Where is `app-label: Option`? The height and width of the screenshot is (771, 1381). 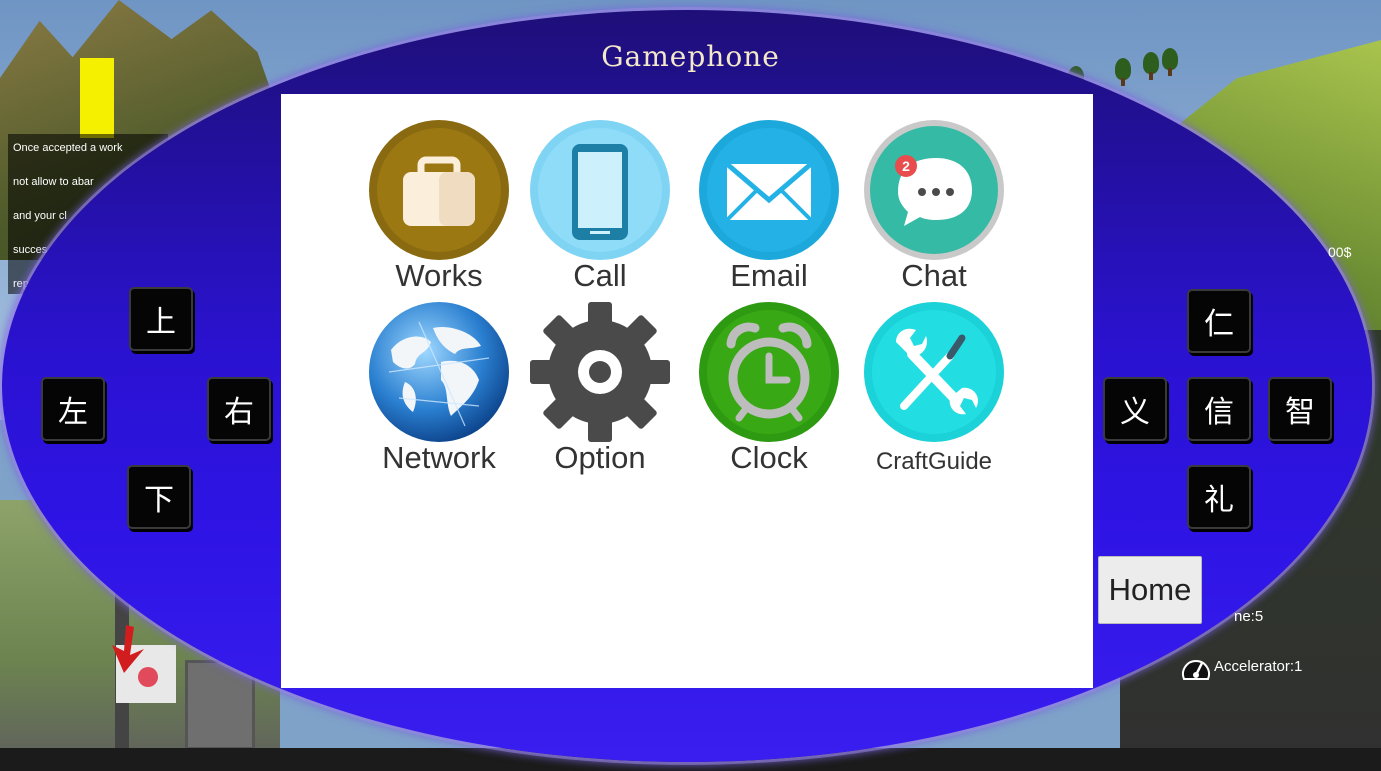
app-label: Option is located at coordinates (600, 457).